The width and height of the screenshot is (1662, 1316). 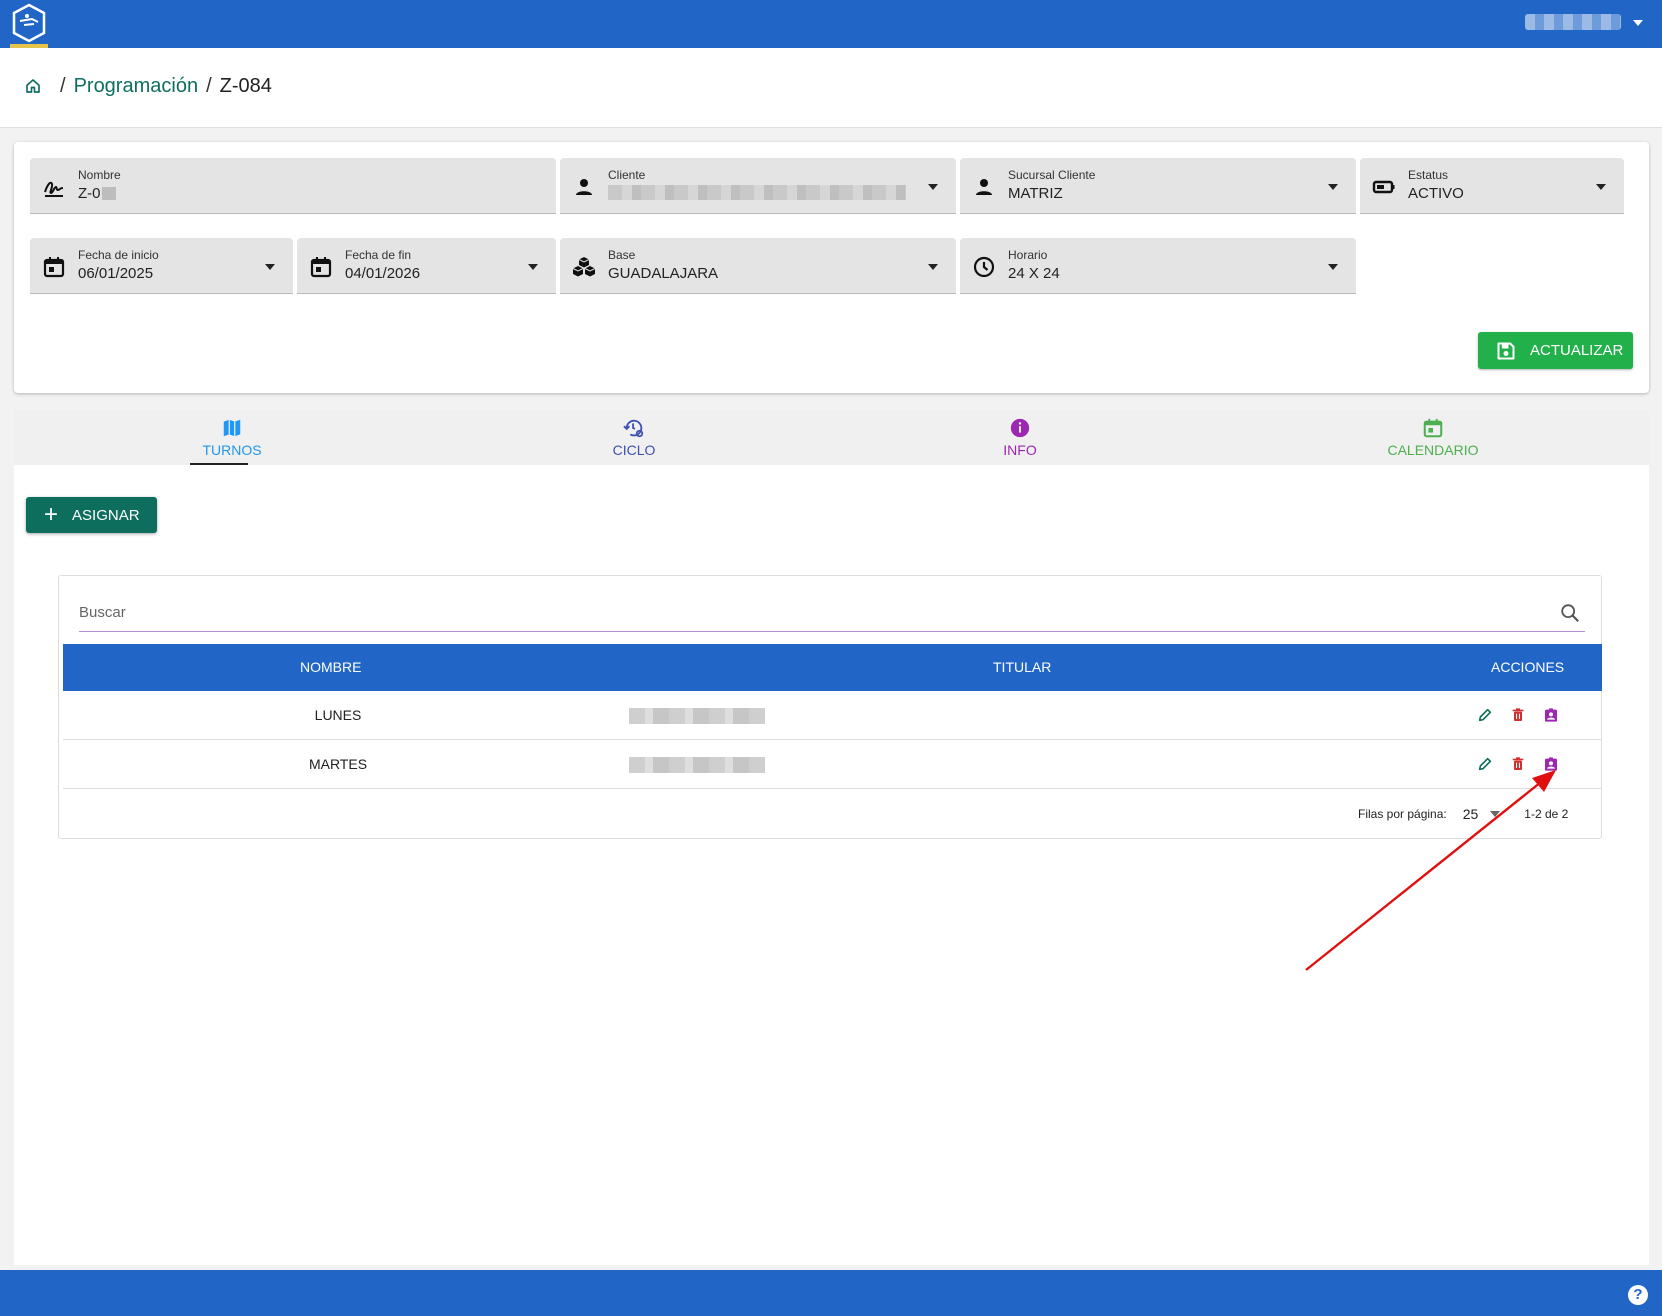 I want to click on horario-select: Horario 24 X 24, so click(x=1158, y=266).